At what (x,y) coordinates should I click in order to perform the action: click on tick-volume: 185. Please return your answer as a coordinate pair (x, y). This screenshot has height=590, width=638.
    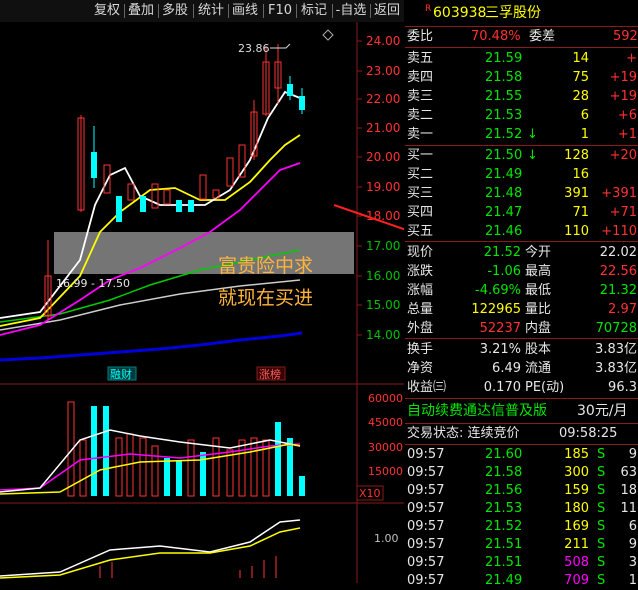
    Looking at the image, I should click on (576, 454).